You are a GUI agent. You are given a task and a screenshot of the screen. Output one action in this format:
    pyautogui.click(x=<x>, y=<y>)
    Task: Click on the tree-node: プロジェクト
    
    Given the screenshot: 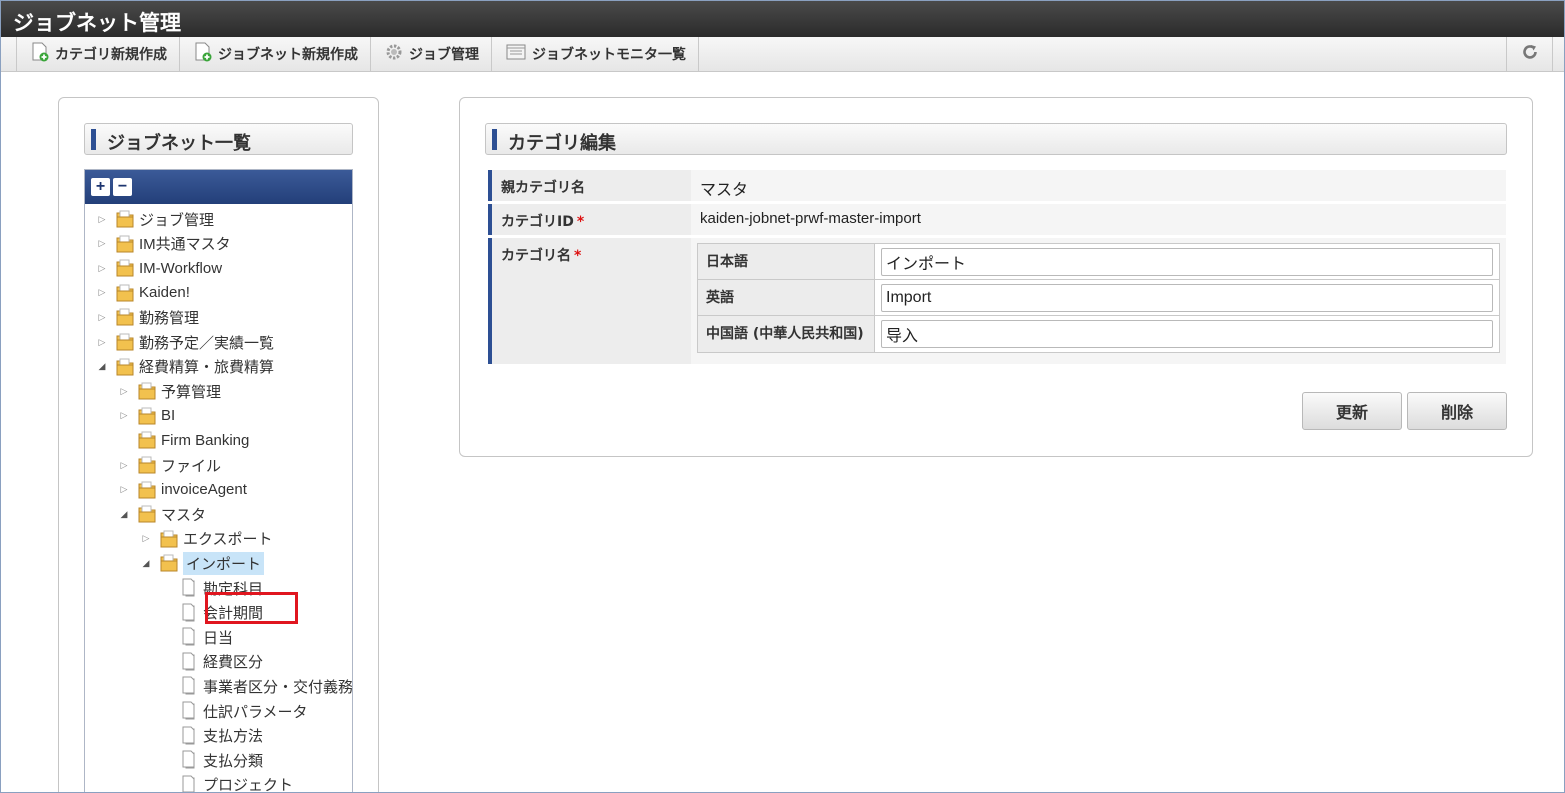 What is the action you would take?
    pyautogui.click(x=227, y=783)
    